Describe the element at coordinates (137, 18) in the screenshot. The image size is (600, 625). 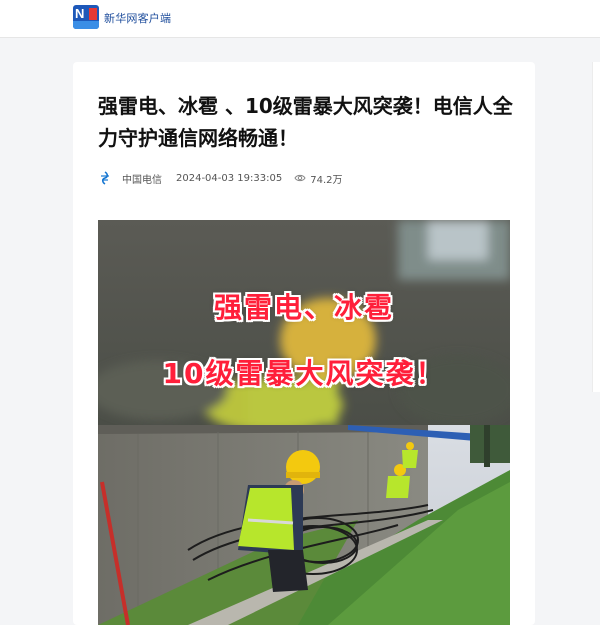
I see `app-name: 新华网客户端` at that location.